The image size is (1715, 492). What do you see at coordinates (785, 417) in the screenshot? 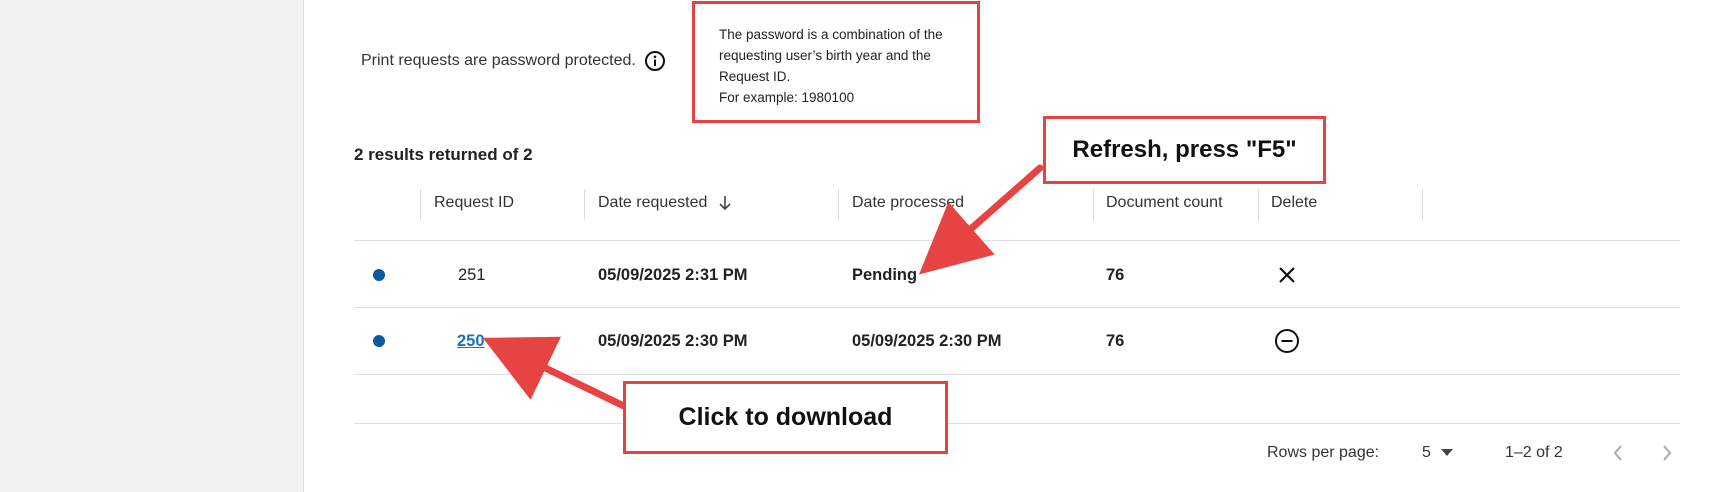
I see `download-callout: Click to download` at bounding box center [785, 417].